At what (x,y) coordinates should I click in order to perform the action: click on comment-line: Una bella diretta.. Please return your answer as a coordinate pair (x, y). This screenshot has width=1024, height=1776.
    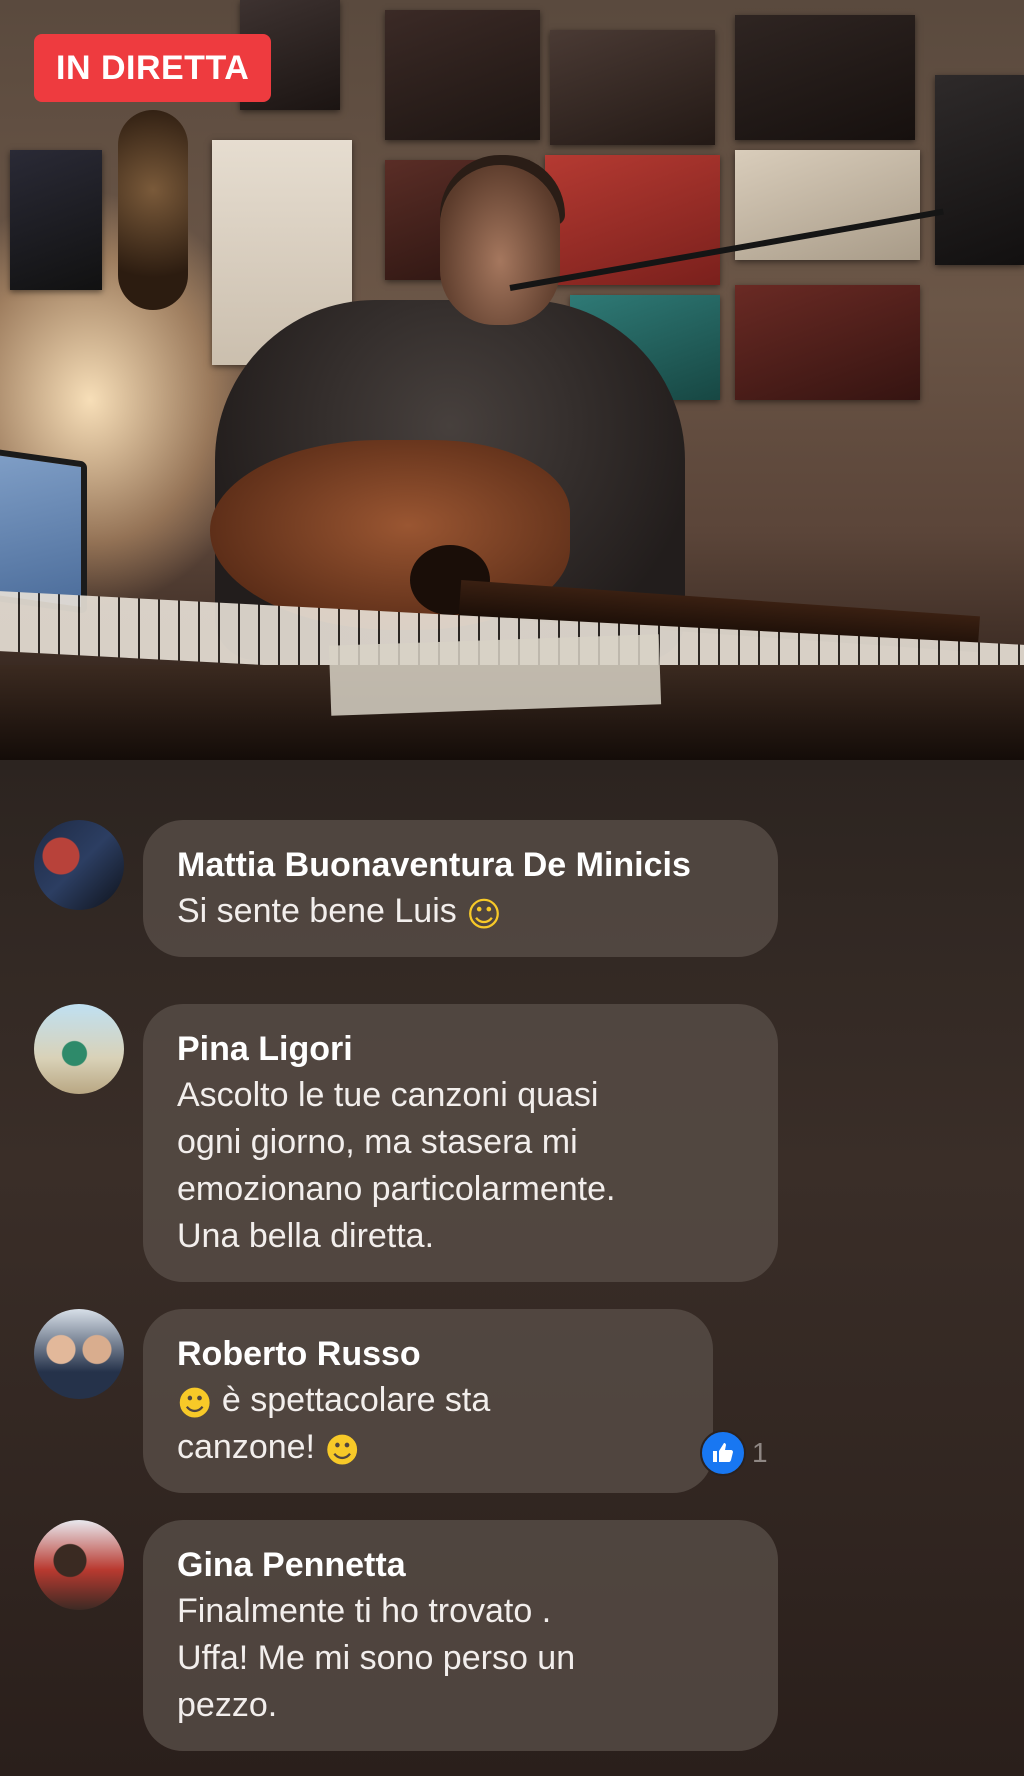
    Looking at the image, I should click on (306, 1236).